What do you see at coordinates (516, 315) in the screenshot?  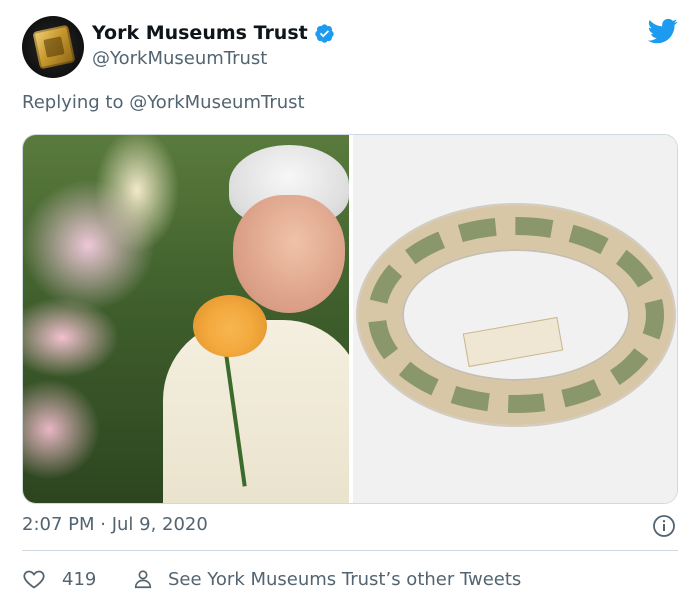 I see `wreath-leaves` at bounding box center [516, 315].